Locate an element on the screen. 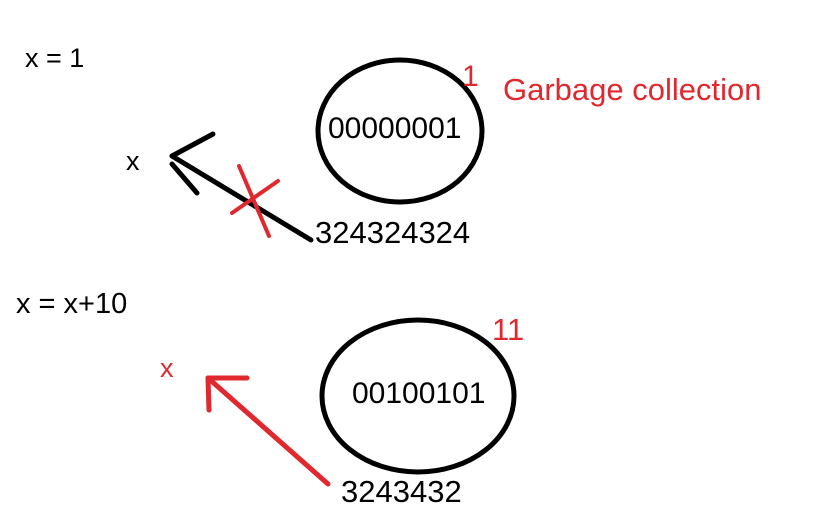 The height and width of the screenshot is (521, 828). memory-value-decimal-1: 1 is located at coordinates (470, 76).